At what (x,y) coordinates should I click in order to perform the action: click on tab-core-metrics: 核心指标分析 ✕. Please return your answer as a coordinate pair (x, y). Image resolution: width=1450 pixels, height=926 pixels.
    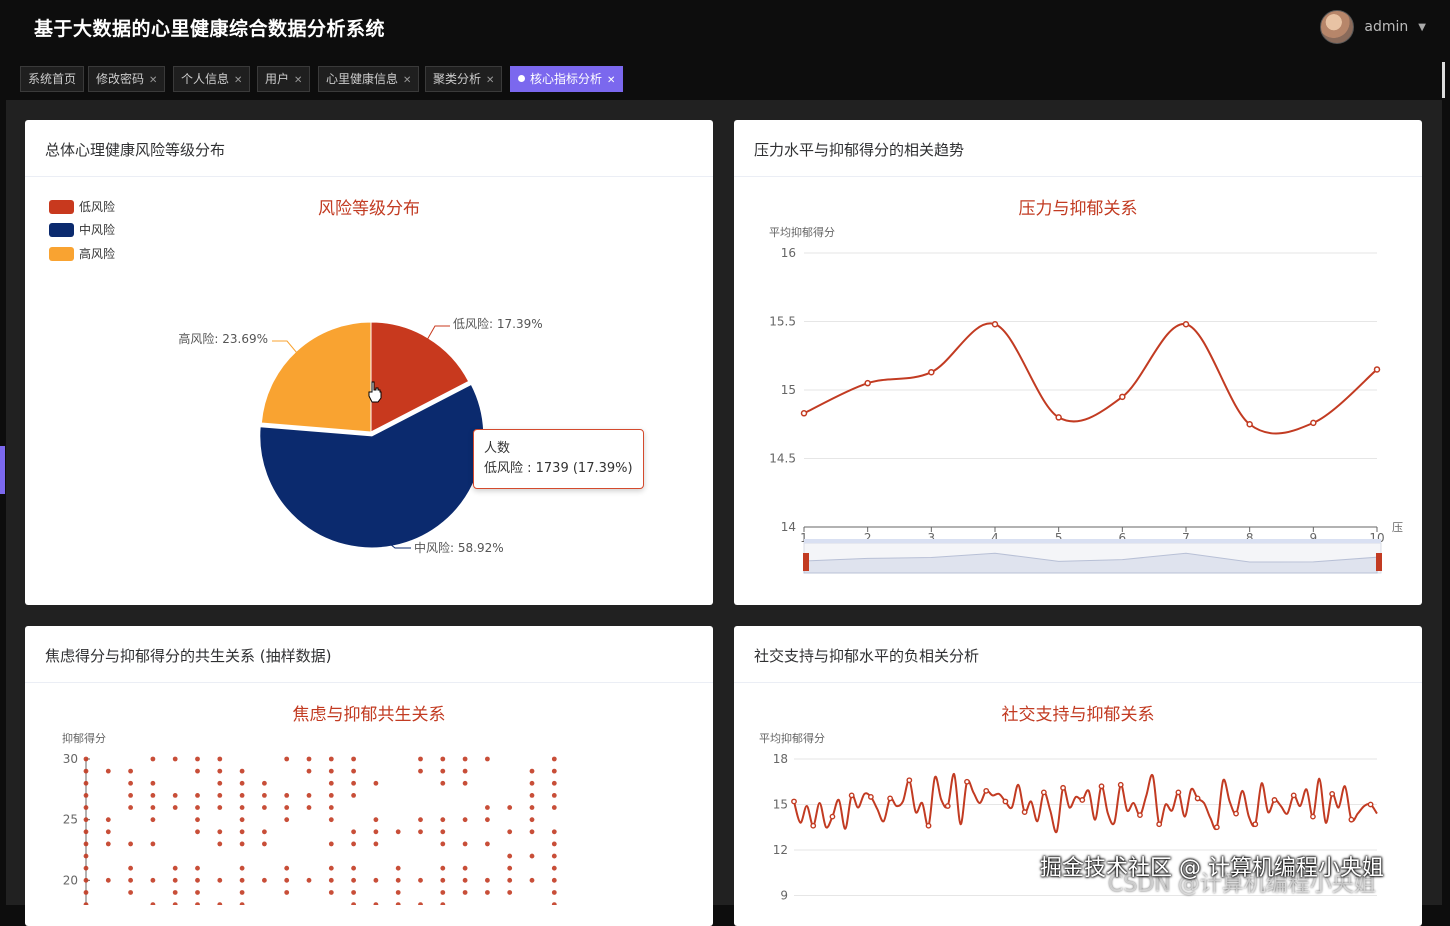
    Looking at the image, I should click on (567, 79).